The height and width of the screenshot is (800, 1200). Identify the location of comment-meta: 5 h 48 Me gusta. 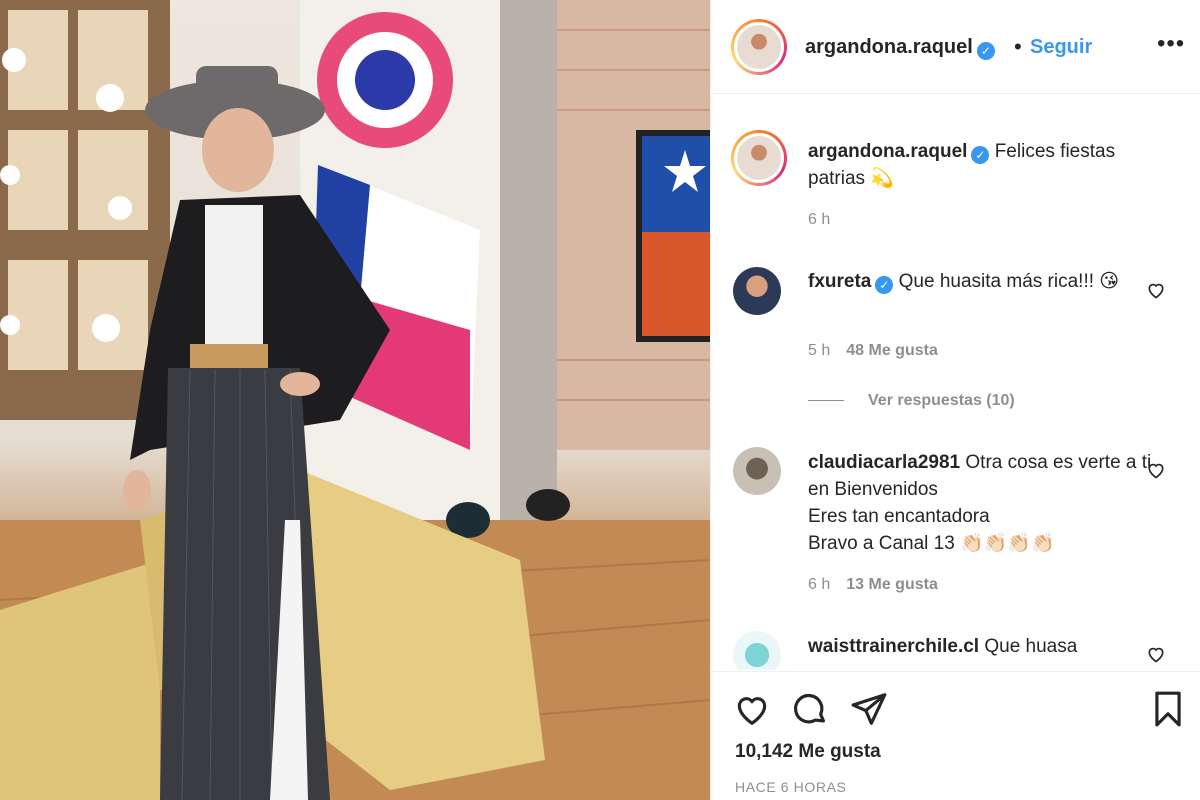
(873, 351).